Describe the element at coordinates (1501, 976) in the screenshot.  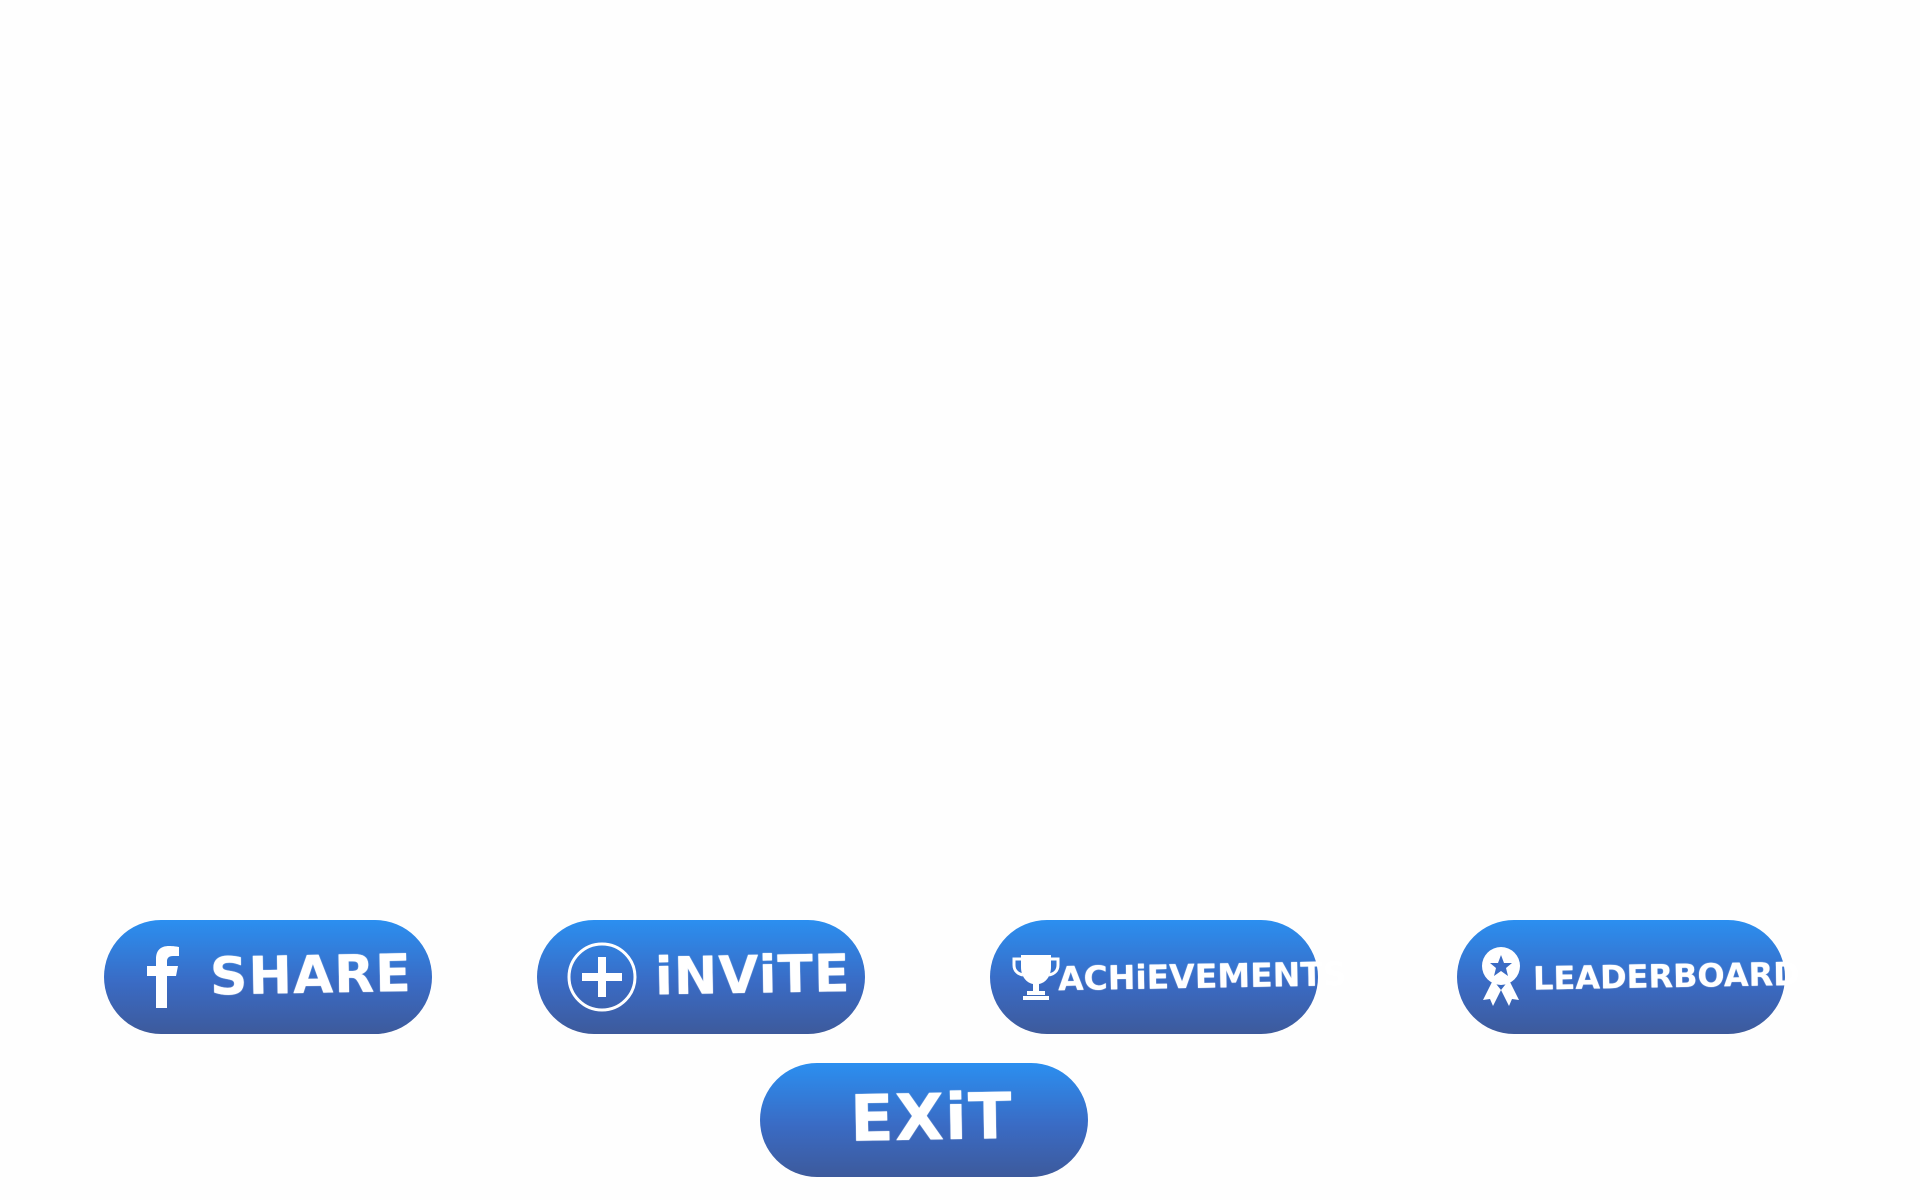
I see `award-ribbon-icon` at that location.